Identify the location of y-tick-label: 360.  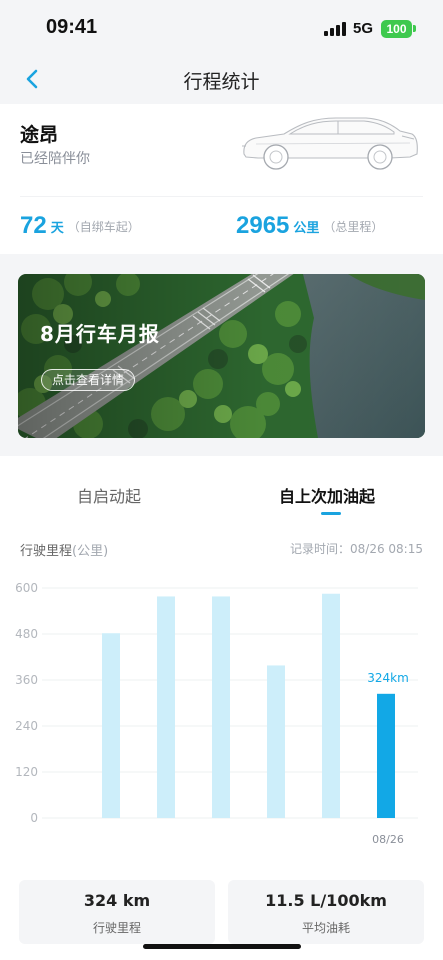
(26, 680).